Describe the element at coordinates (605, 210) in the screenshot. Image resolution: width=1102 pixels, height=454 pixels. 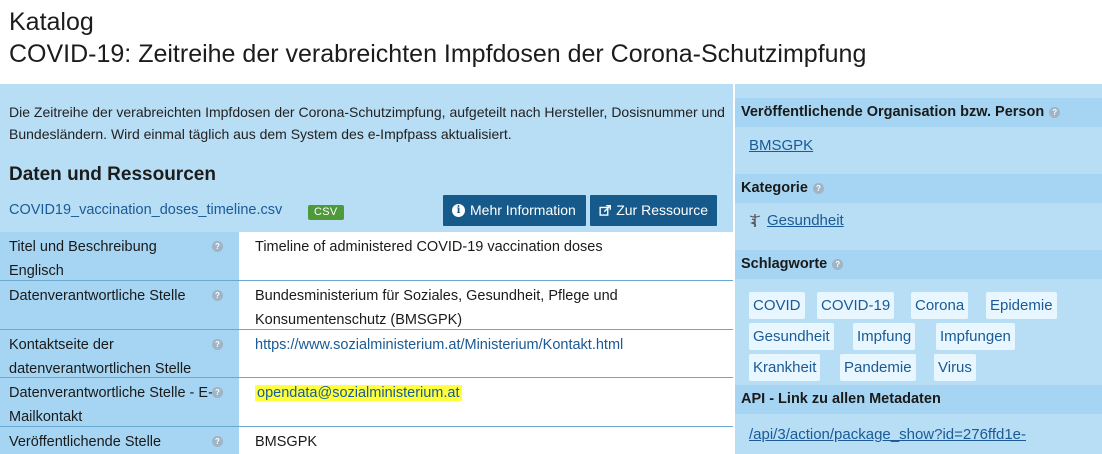
I see `external-link-icon` at that location.